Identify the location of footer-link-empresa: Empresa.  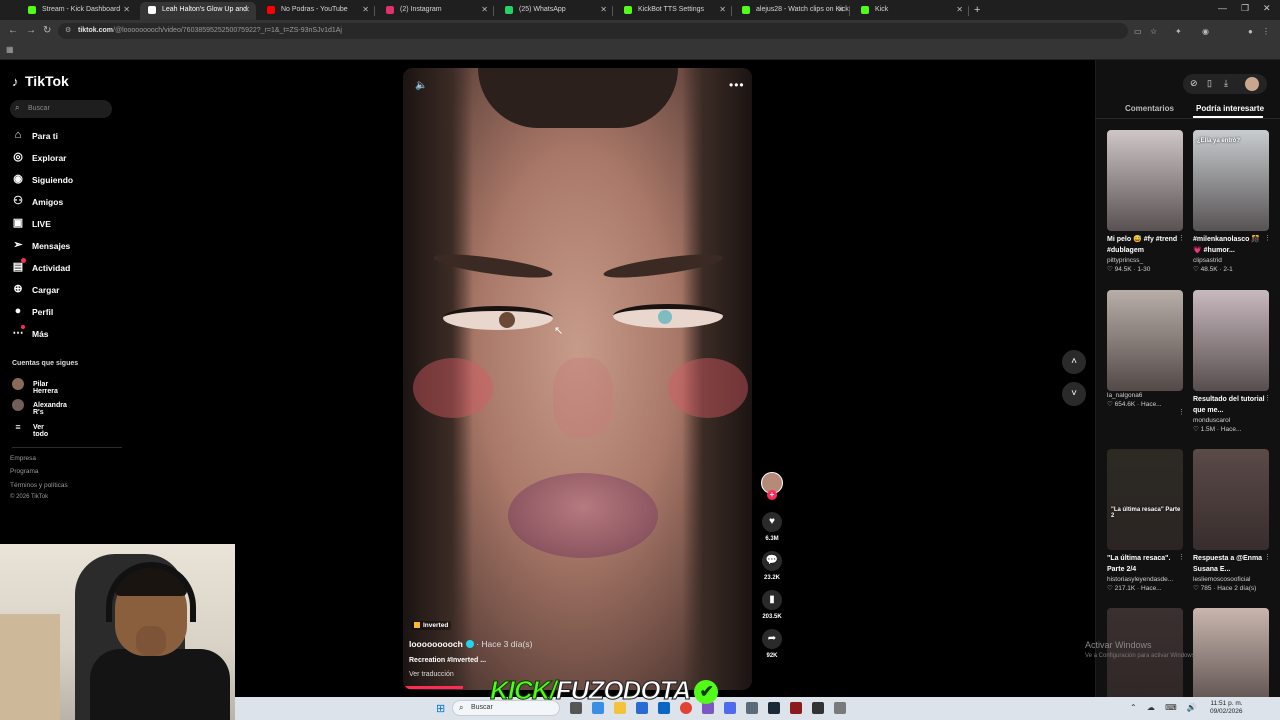
(23, 458).